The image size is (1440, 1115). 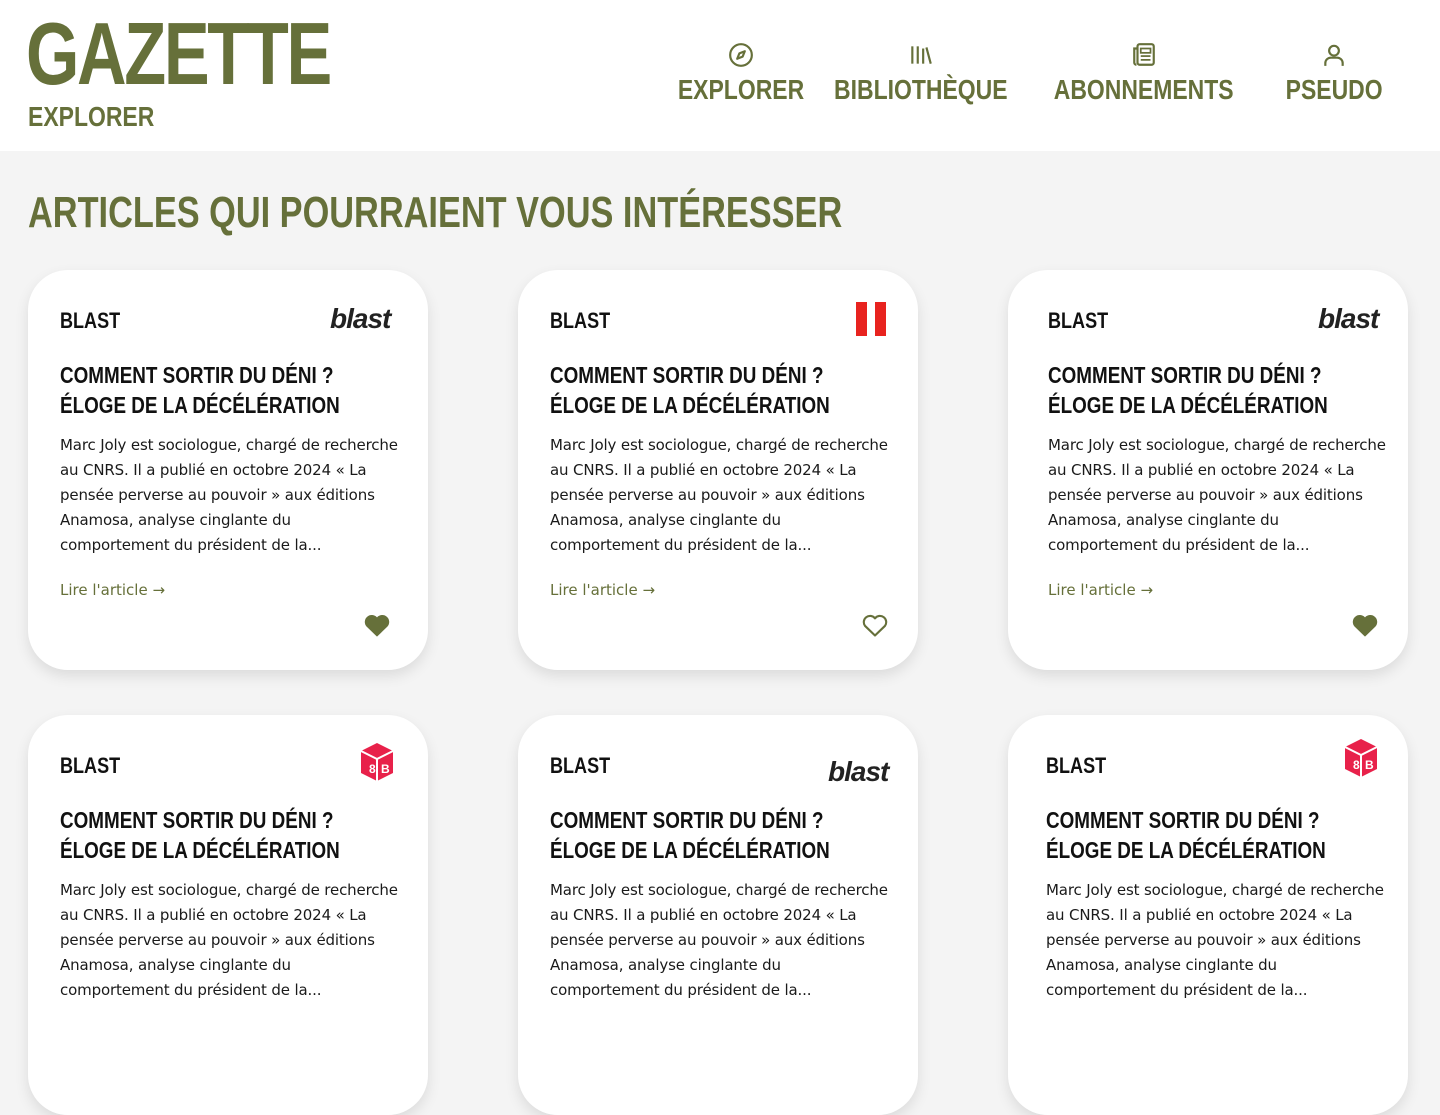 What do you see at coordinates (875, 625) in the screenshot?
I see `heart-outline-icon` at bounding box center [875, 625].